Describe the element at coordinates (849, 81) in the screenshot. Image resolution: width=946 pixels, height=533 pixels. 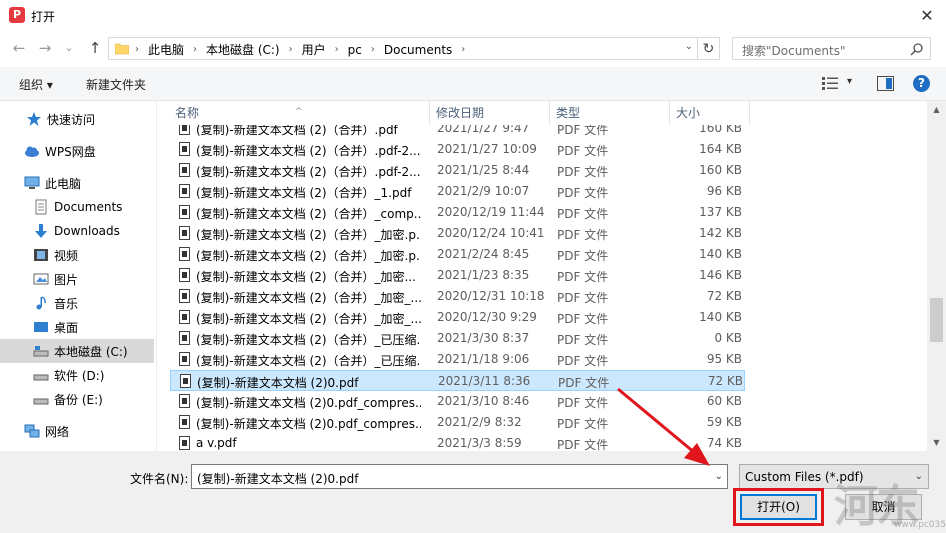
I see `view-dropdown-icon: ▾` at that location.